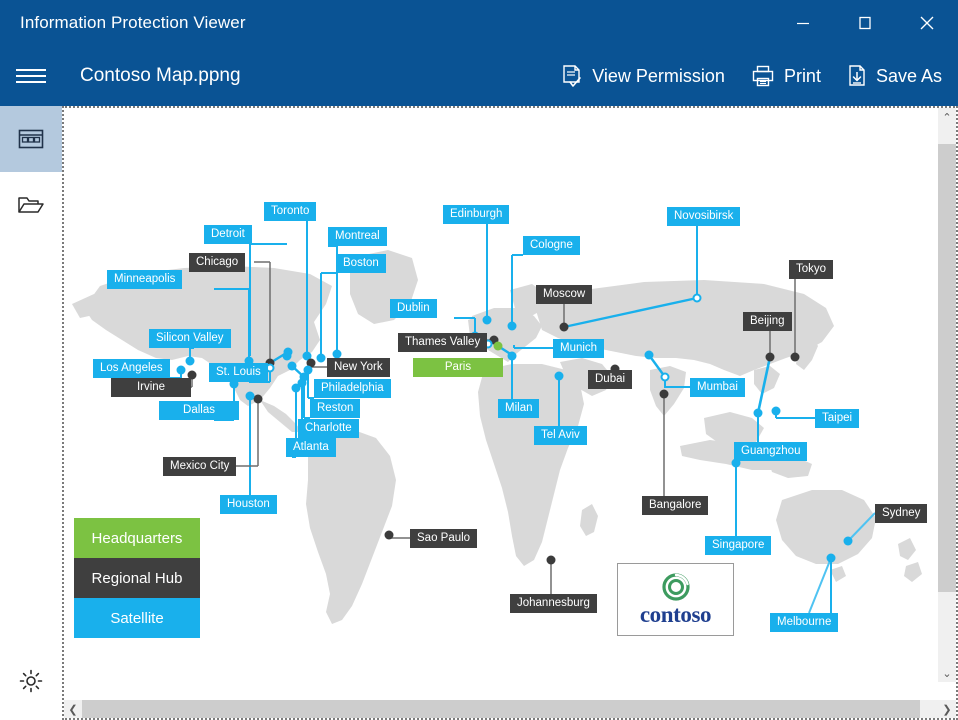  I want to click on legend-label-headquarters: Headquarters, so click(137, 538).